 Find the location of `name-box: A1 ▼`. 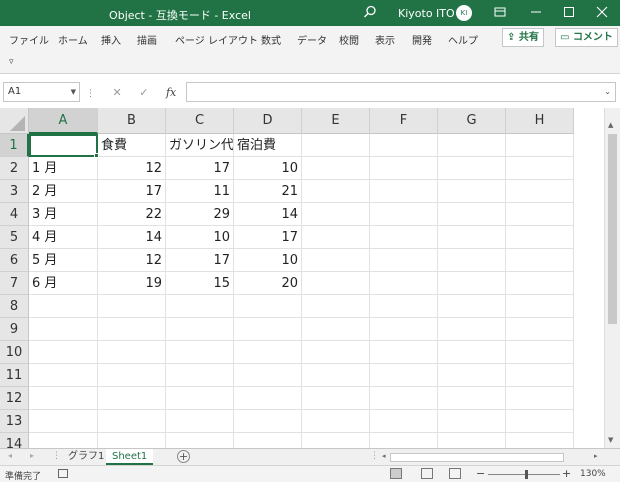

name-box: A1 ▼ is located at coordinates (41, 92).